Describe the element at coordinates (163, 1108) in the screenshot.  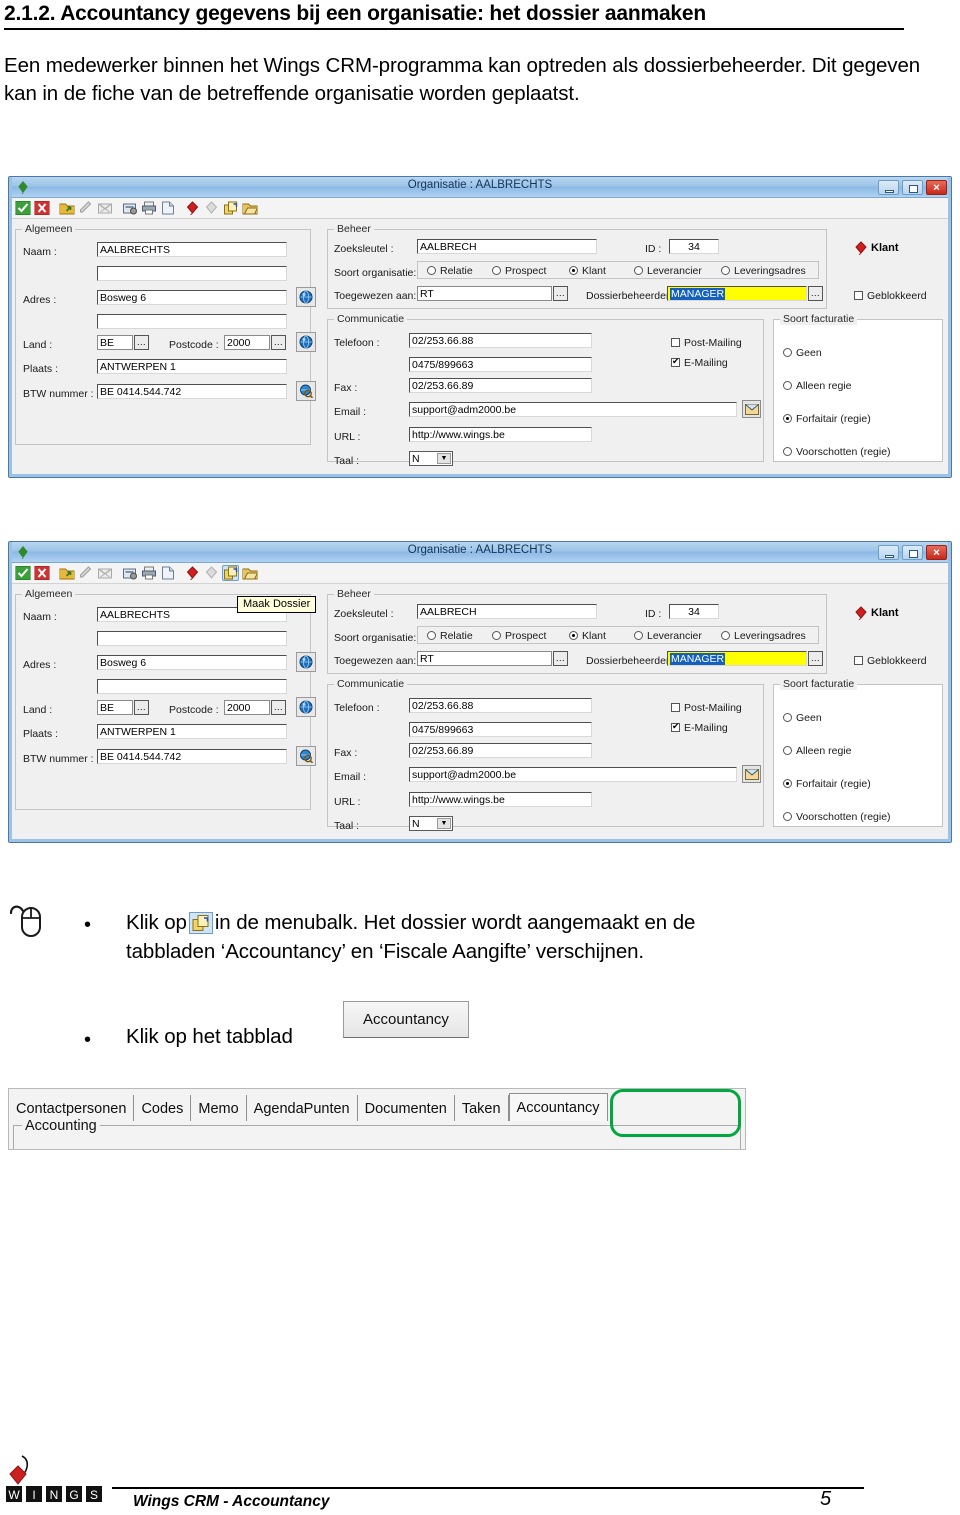
I see `tab-codes: Codes` at that location.